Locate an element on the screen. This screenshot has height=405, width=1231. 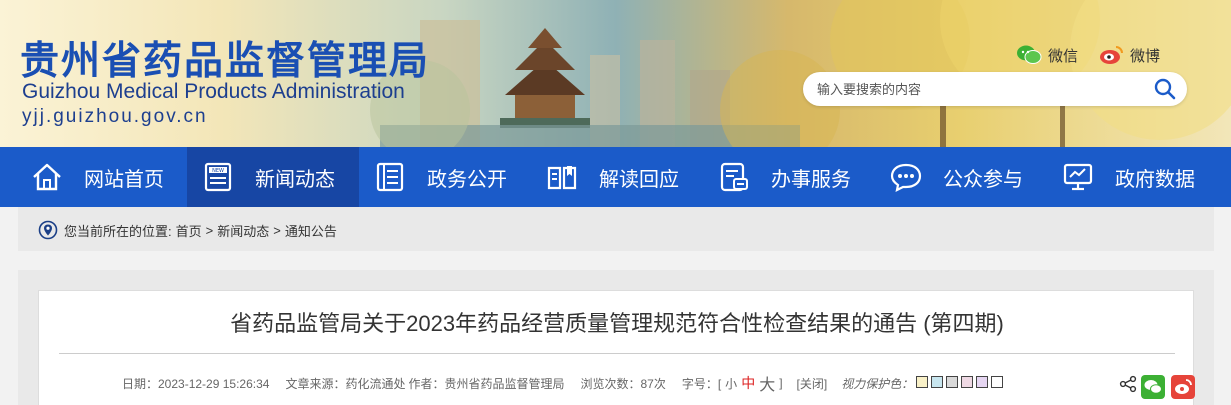
nav-item-gov-data: 政府数据 is located at coordinates (1139, 177).